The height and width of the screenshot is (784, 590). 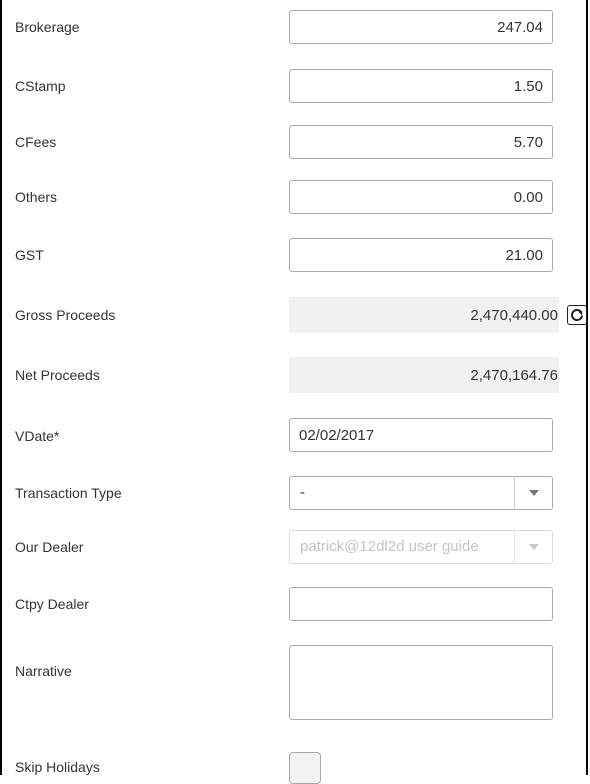 I want to click on transaction-type-select: -, so click(x=421, y=493).